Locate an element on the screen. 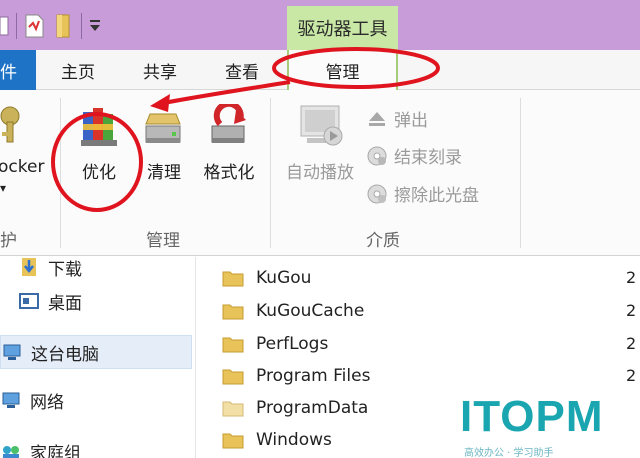 The width and height of the screenshot is (640, 458). bitlocker-button is located at coordinates (15, 128).